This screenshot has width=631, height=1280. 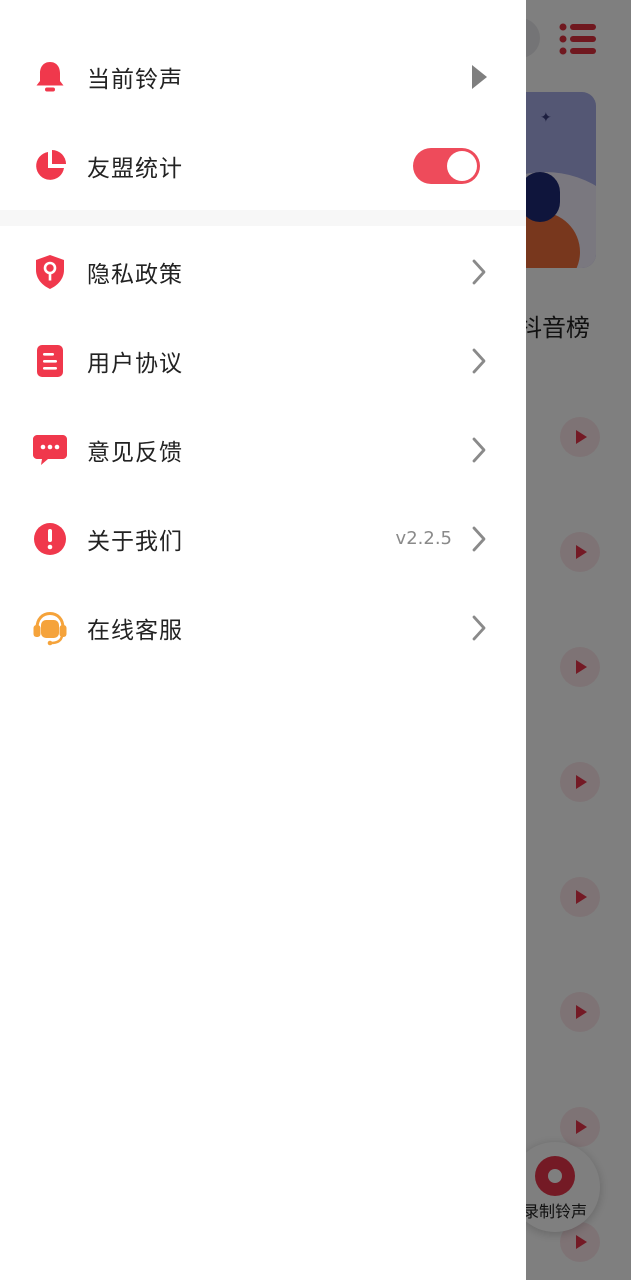 I want to click on headset-icon, so click(x=50, y=628).